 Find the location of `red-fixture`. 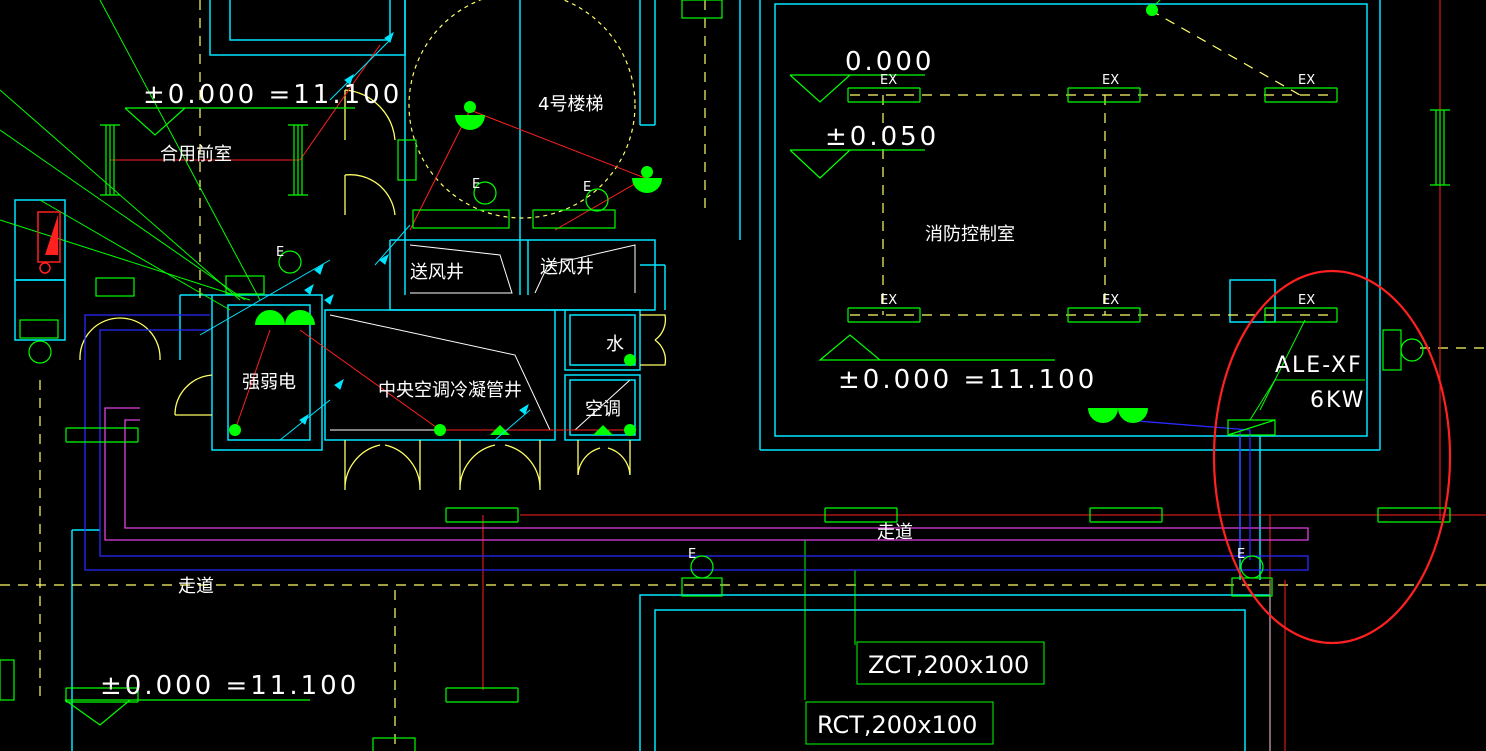

red-fixture is located at coordinates (49, 242).